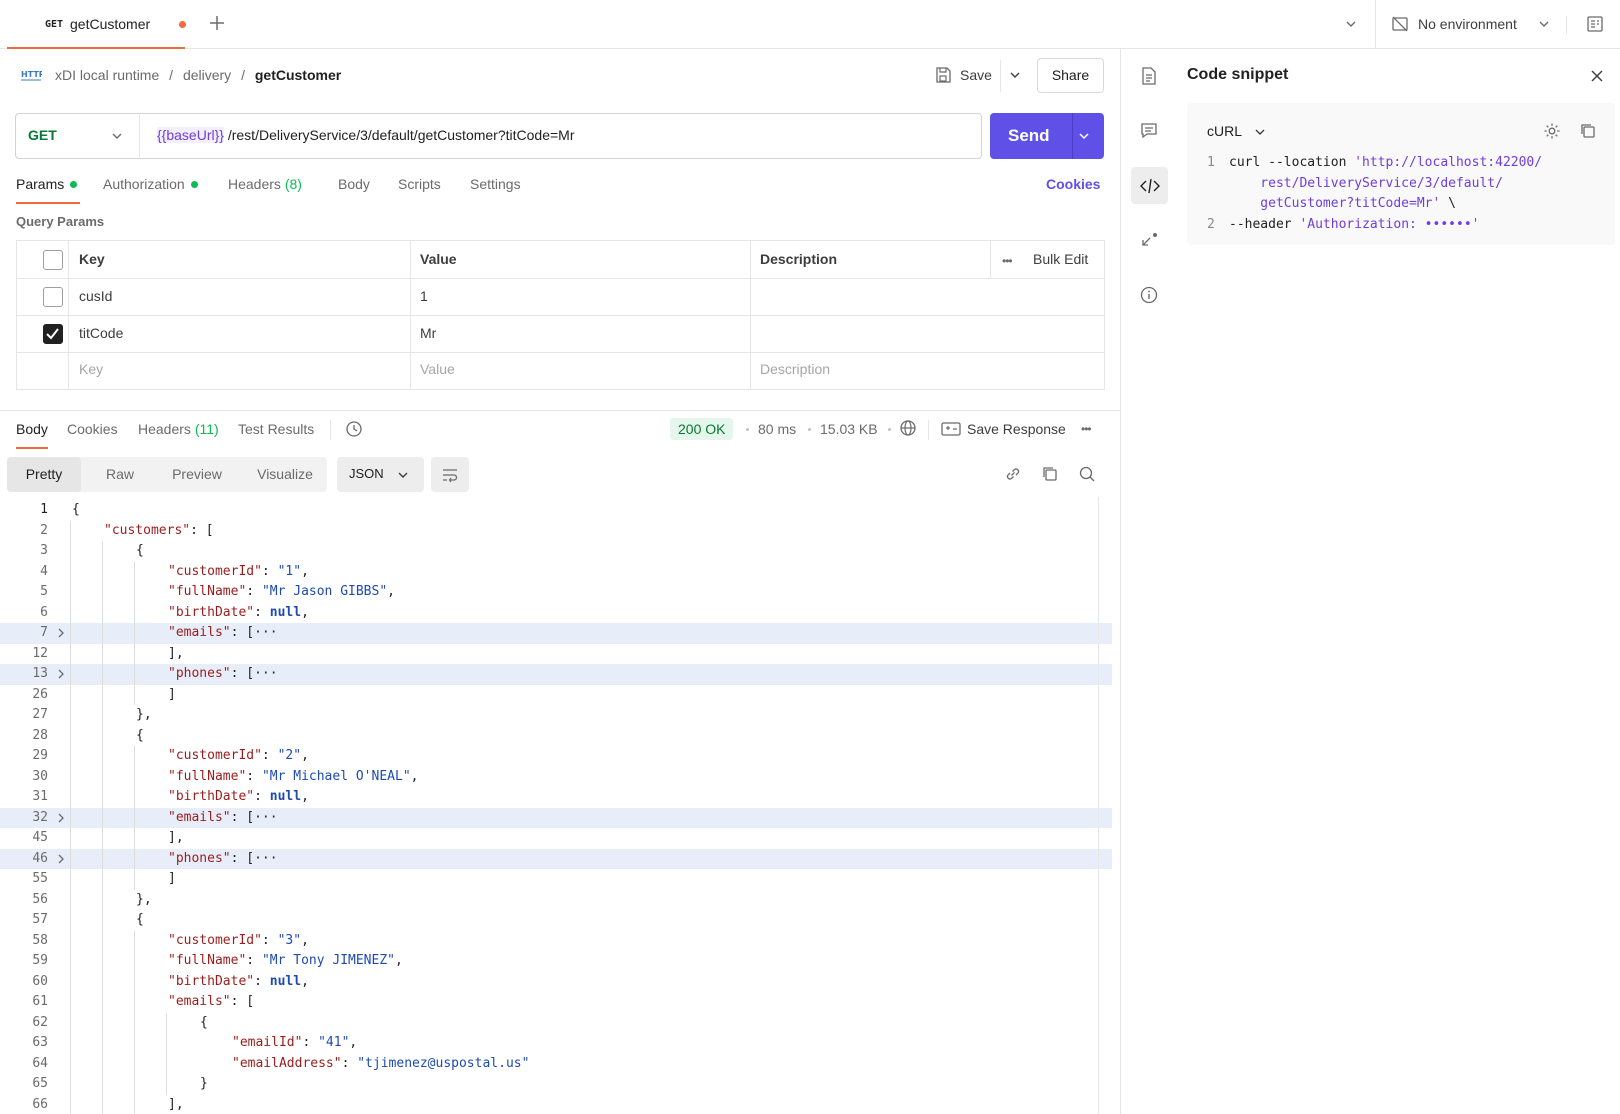 Image resolution: width=1620 pixels, height=1114 pixels. What do you see at coordinates (140, 736) in the screenshot?
I see `code-text: {` at bounding box center [140, 736].